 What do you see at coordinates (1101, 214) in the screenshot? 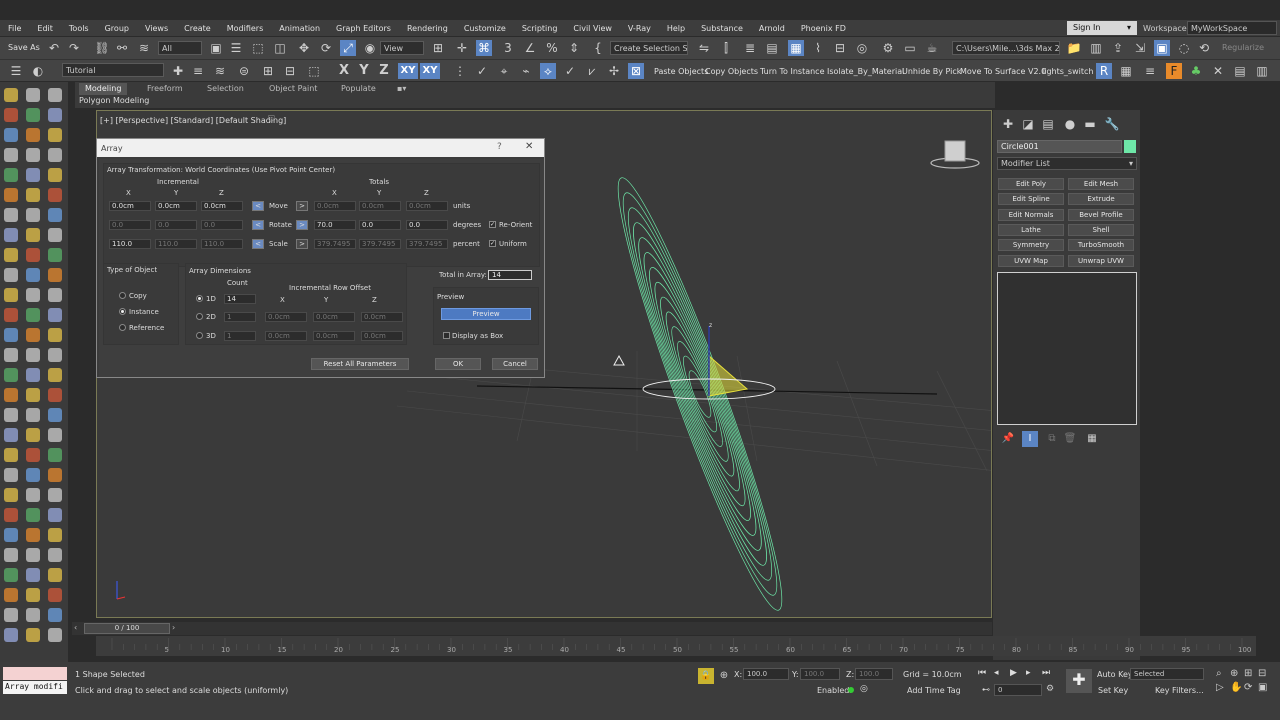
I see `modifier-button-bevel-profile: Bevel Profile` at bounding box center [1101, 214].